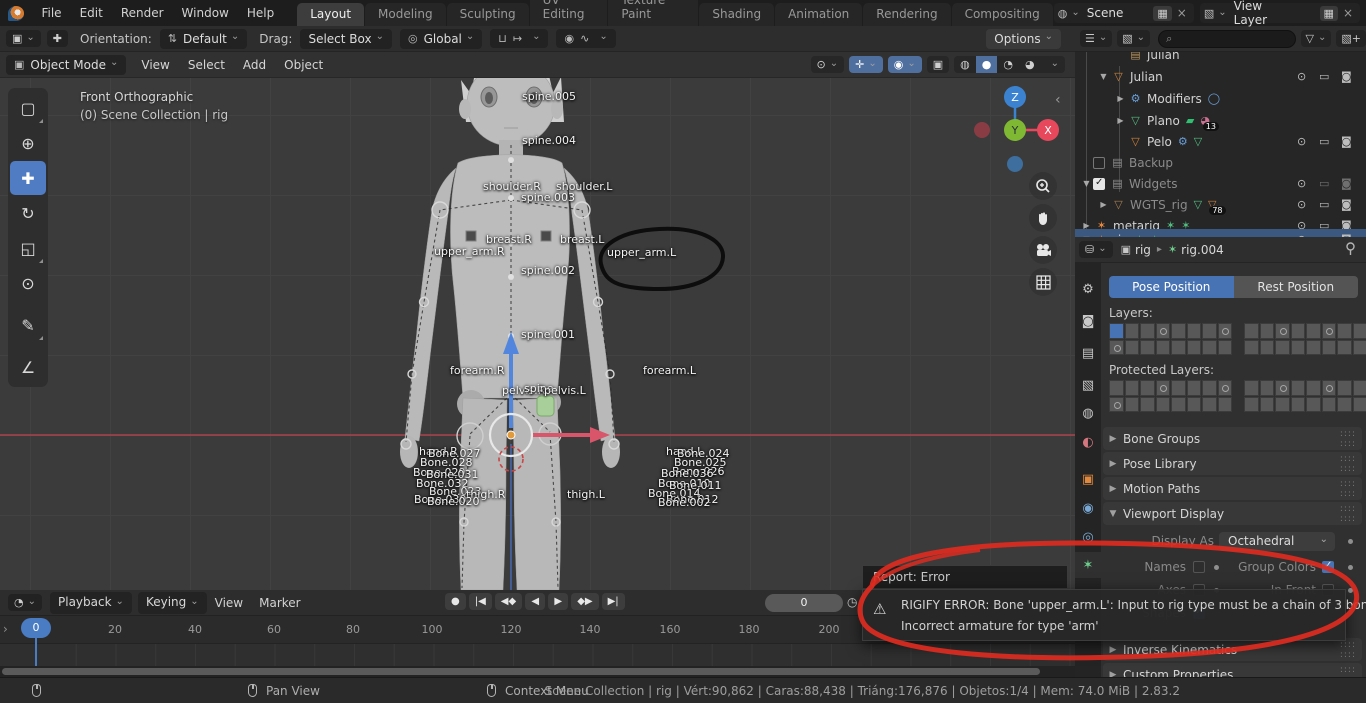 The height and width of the screenshot is (703, 1366). Describe the element at coordinates (1023, 38) in the screenshot. I see `options-dropdown: Options` at that location.